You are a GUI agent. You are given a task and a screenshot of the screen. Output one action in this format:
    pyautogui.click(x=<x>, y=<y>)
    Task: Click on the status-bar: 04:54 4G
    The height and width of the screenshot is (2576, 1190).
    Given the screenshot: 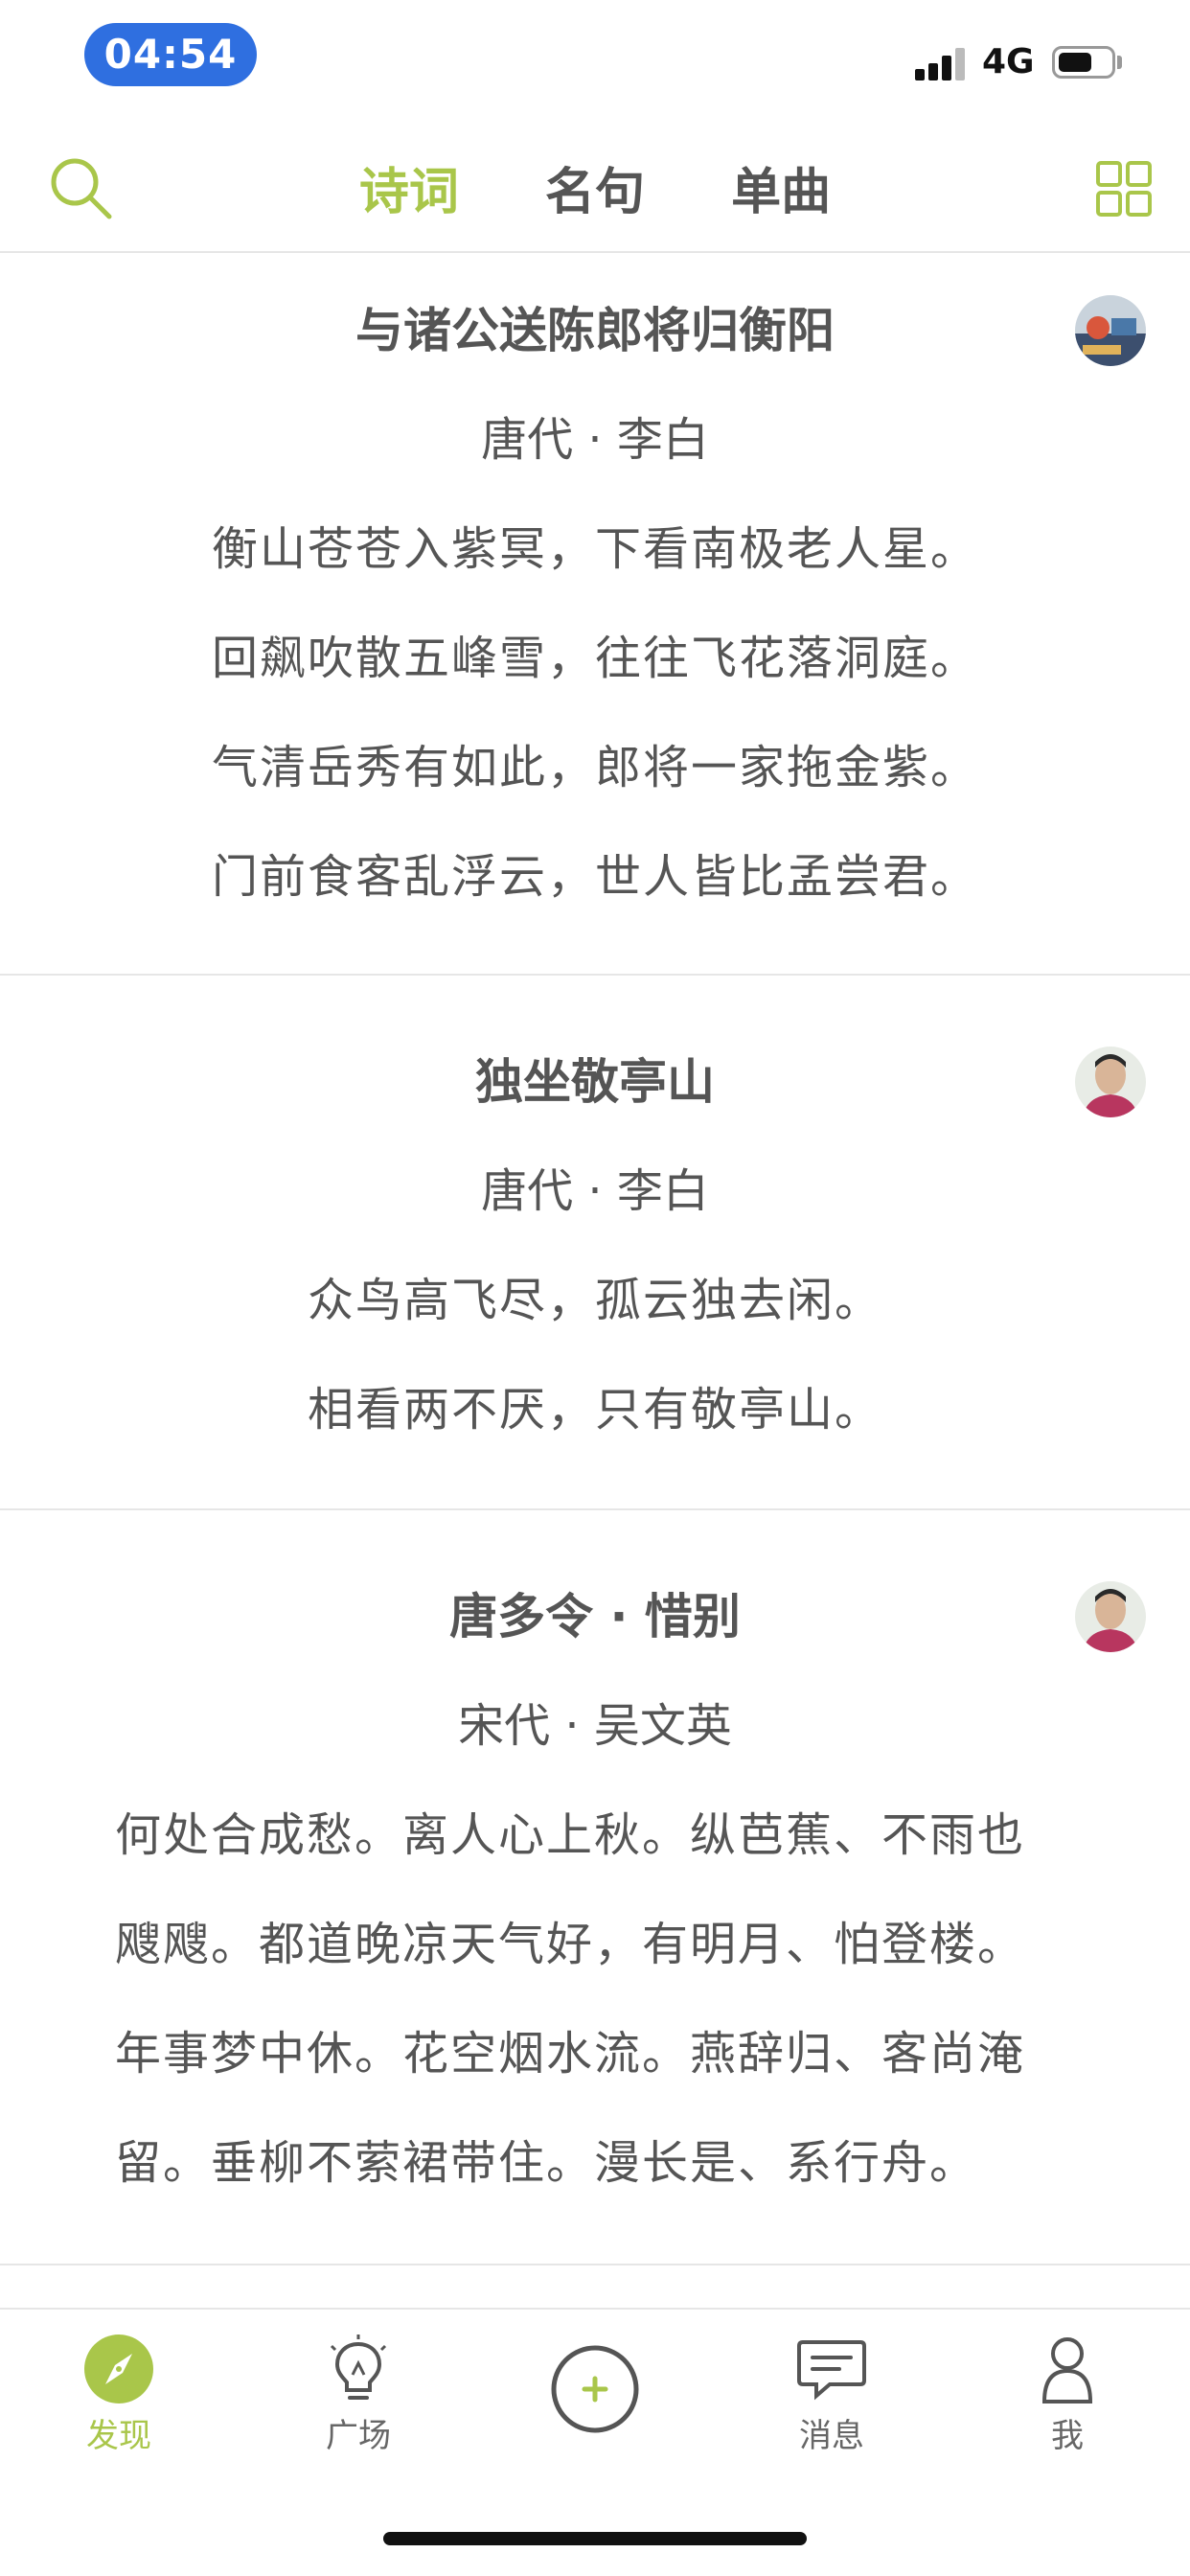 What is the action you would take?
    pyautogui.click(x=595, y=57)
    